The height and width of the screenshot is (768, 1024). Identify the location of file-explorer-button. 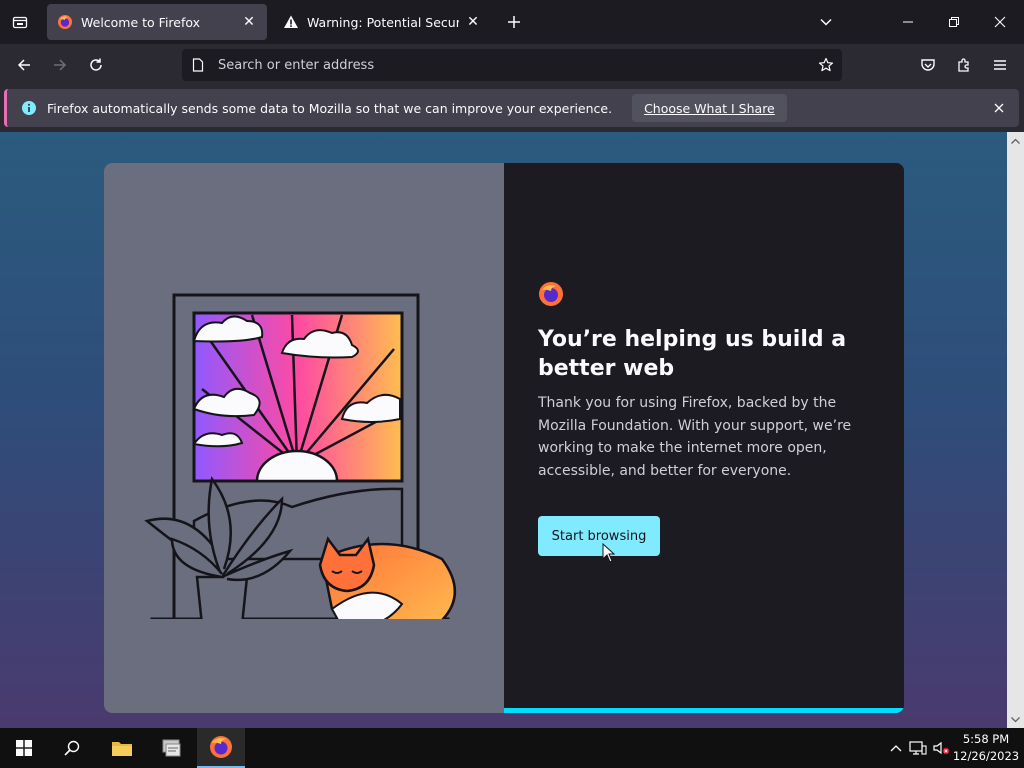
(122, 748).